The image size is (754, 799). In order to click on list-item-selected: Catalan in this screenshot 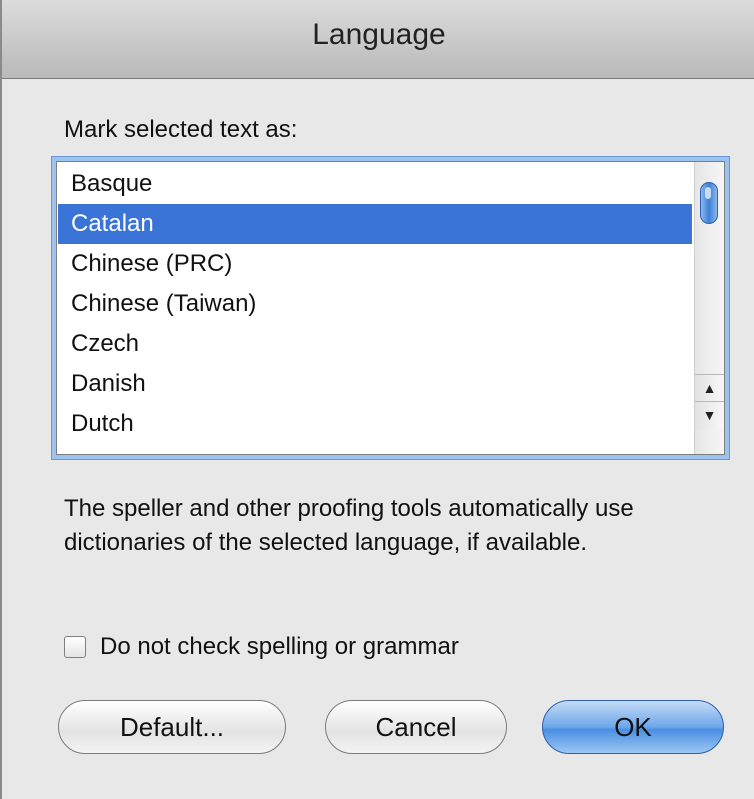, I will do `click(375, 224)`.